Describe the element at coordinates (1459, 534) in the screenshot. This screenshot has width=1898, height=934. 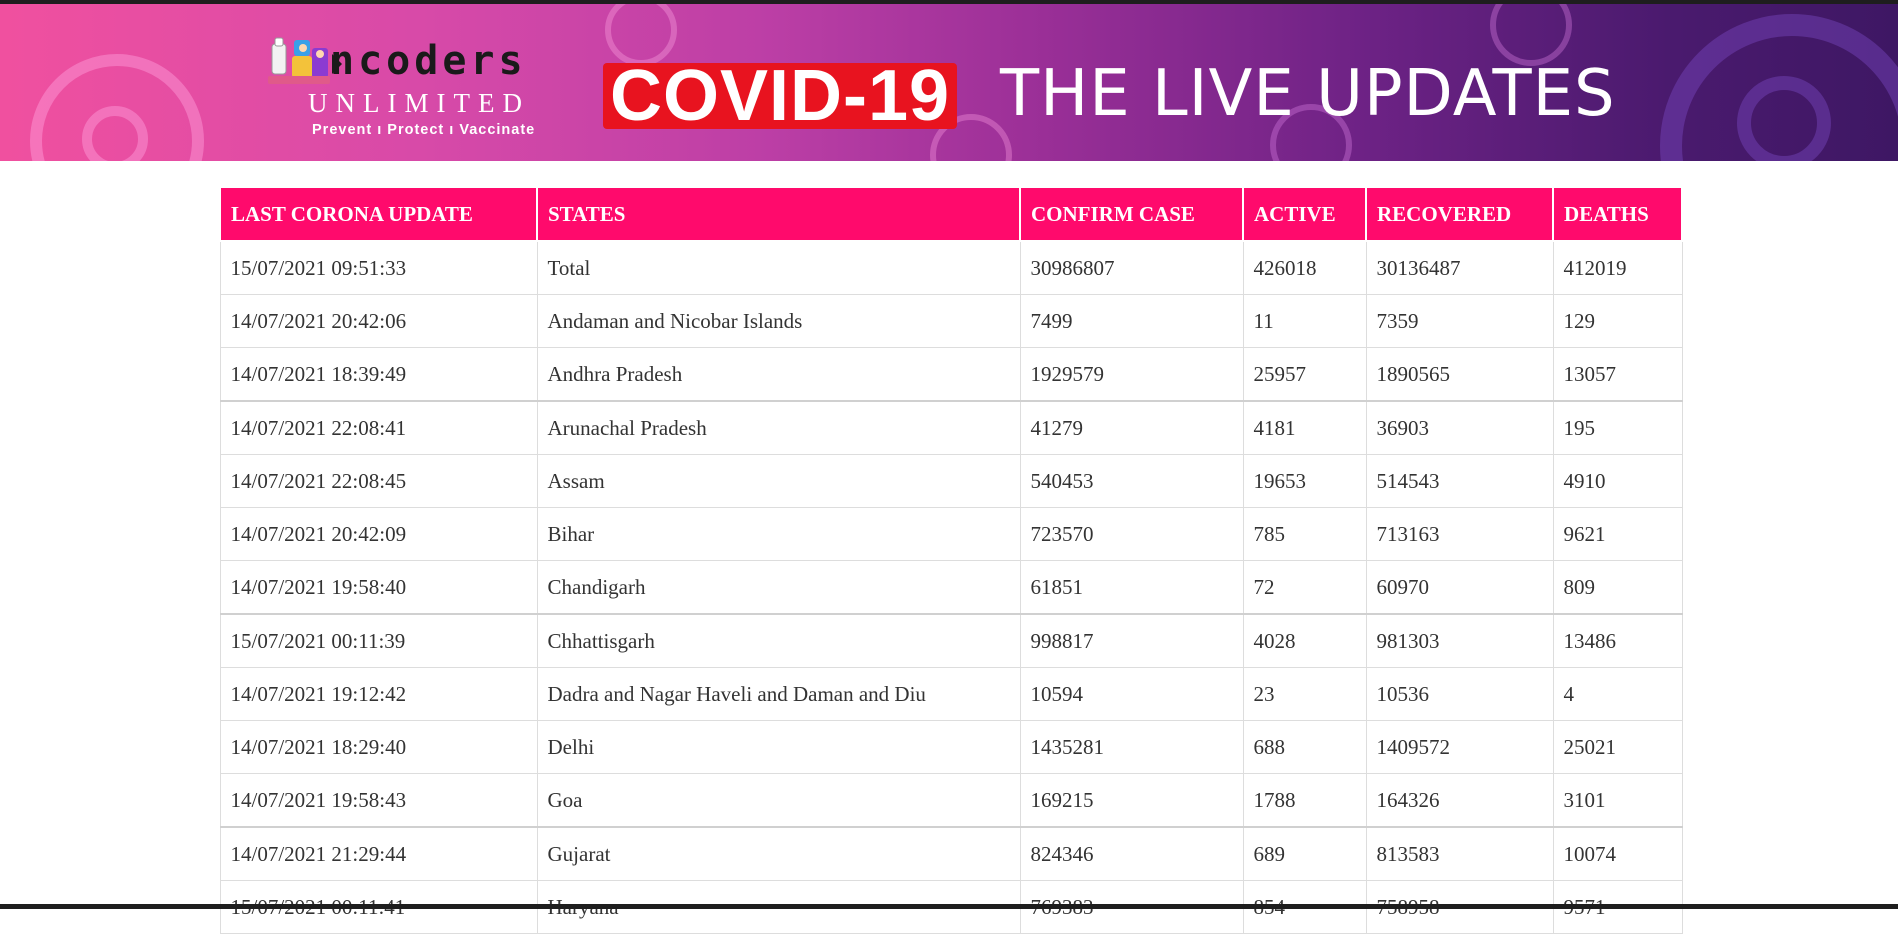
I see `cell-recovered: 713163` at that location.